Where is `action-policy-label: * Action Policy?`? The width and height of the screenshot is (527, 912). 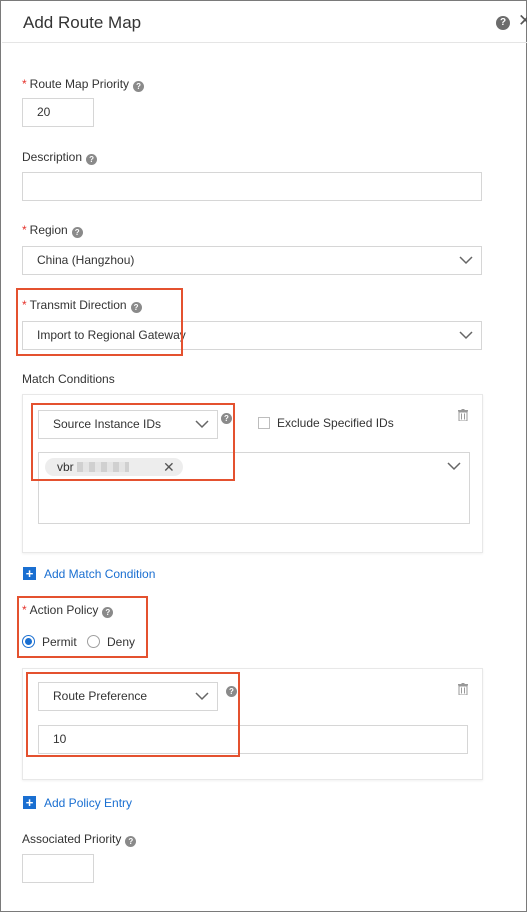 action-policy-label: * Action Policy? is located at coordinates (68, 610).